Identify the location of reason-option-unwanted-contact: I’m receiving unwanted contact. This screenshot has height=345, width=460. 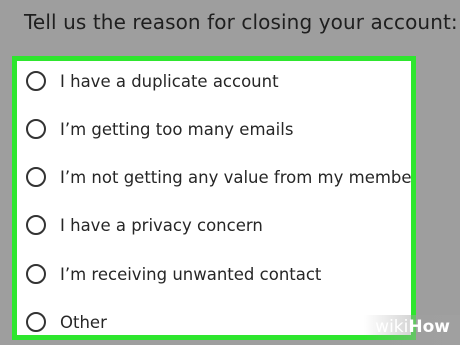
(214, 274).